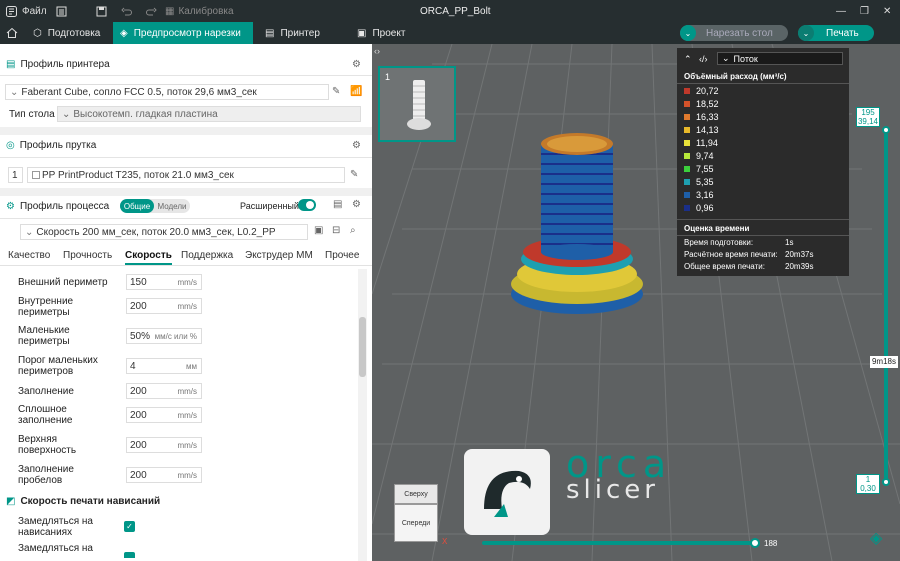 The width and height of the screenshot is (900, 561). Describe the element at coordinates (887, 11) in the screenshot. I see `close-icon: ✕` at that location.